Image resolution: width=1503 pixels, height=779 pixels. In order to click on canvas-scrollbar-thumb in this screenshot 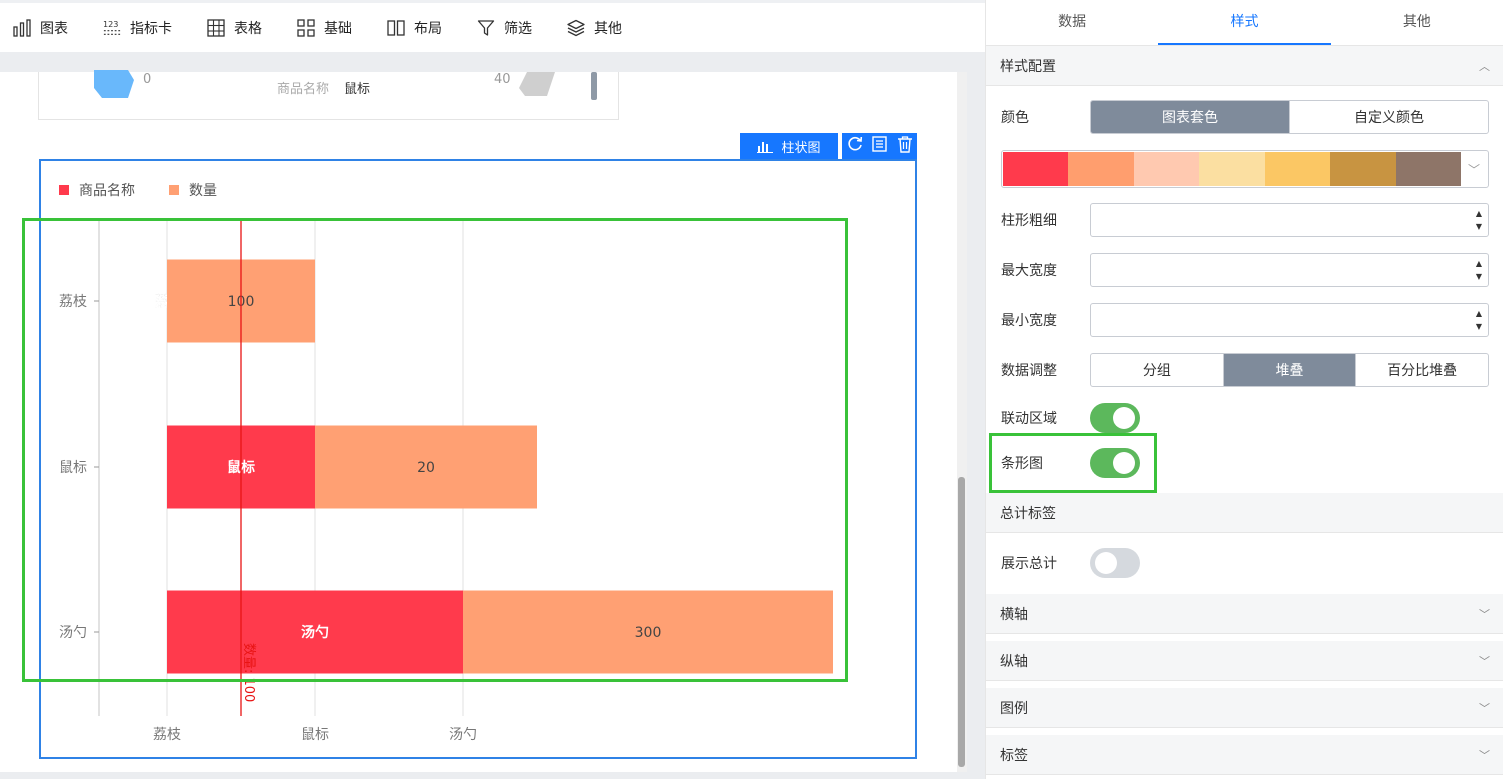, I will do `click(961, 622)`.